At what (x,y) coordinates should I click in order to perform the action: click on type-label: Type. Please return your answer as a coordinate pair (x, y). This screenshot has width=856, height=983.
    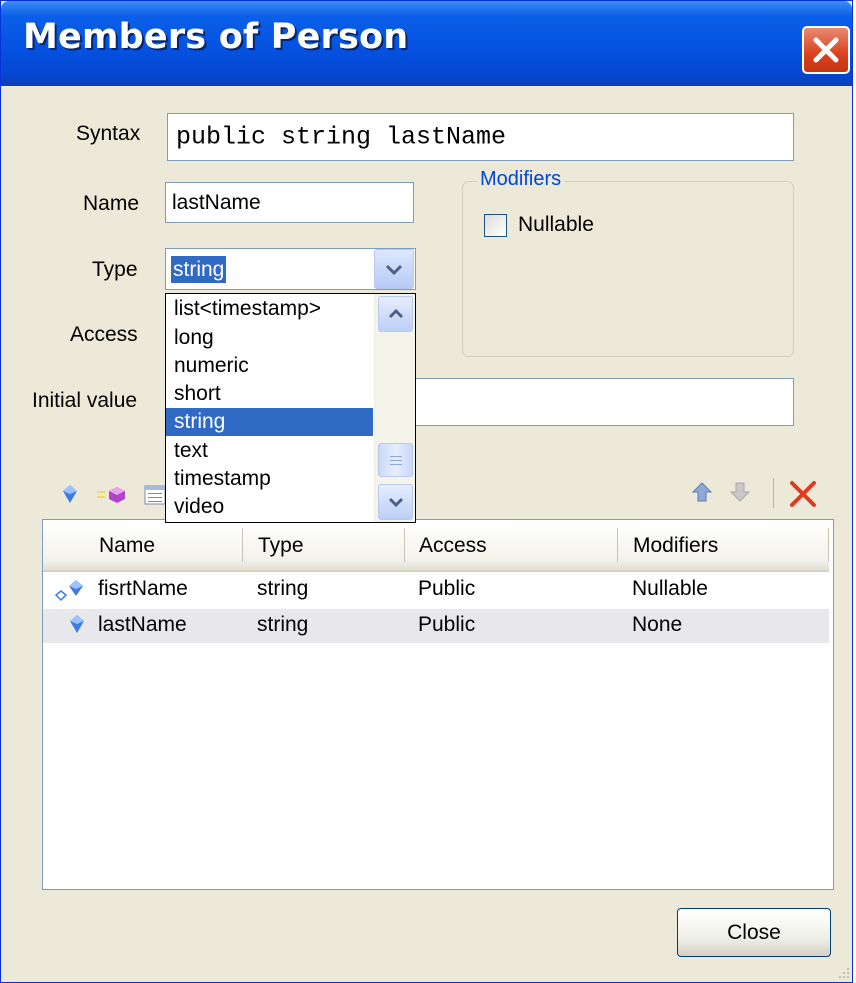
    Looking at the image, I should click on (115, 269).